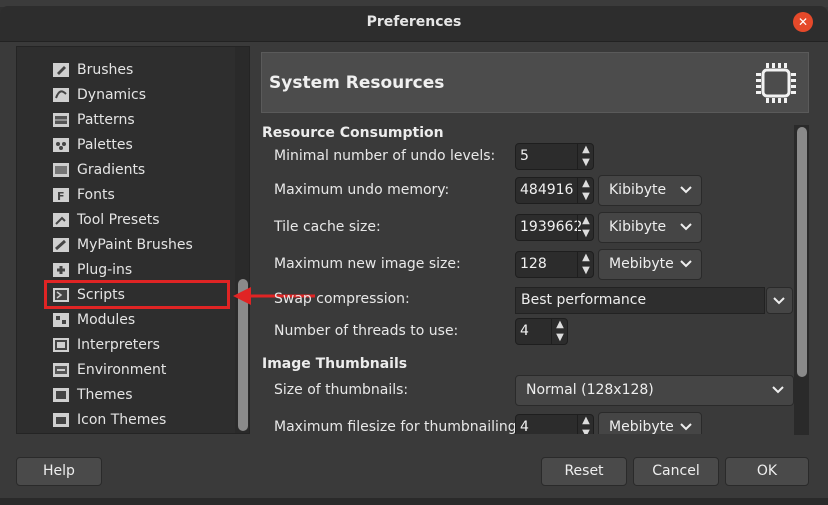 The height and width of the screenshot is (505, 828). Describe the element at coordinates (802, 252) in the screenshot. I see `content-scrollbar-thumb` at that location.